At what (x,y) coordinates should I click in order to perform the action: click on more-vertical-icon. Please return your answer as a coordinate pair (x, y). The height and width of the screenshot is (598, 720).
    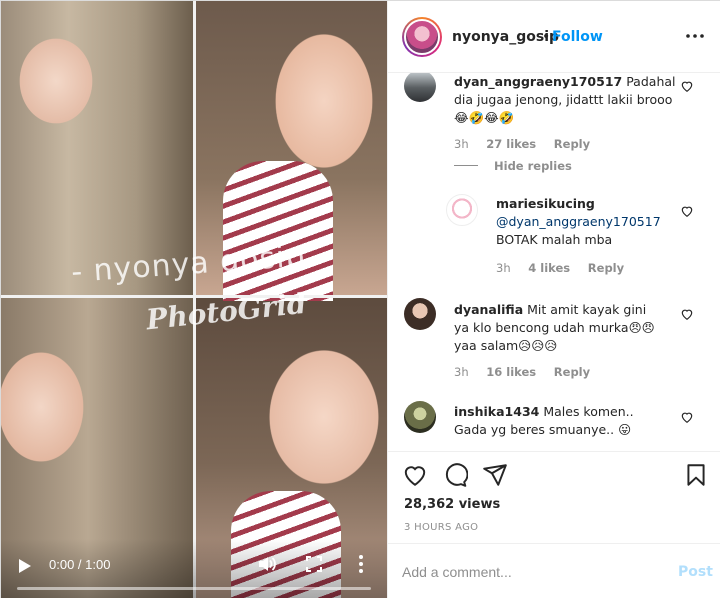
    Looking at the image, I should click on (361, 564).